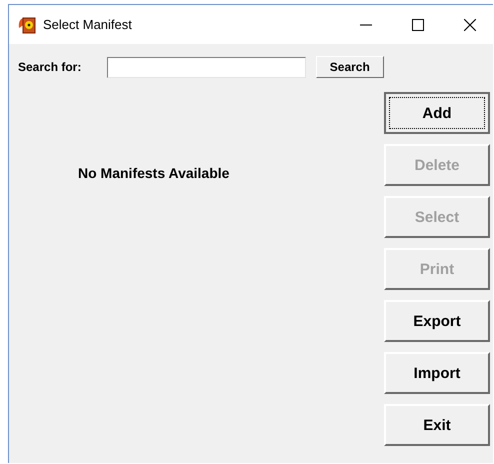 The height and width of the screenshot is (464, 494). What do you see at coordinates (437, 425) in the screenshot?
I see `action-button: Exit` at bounding box center [437, 425].